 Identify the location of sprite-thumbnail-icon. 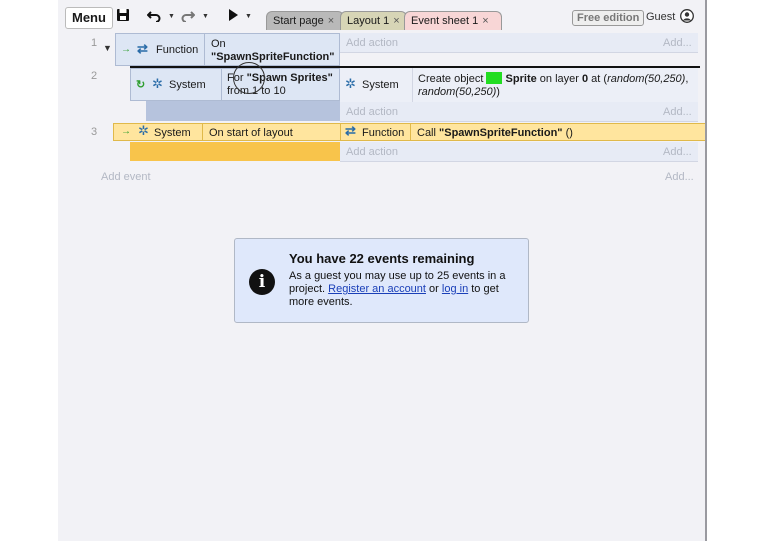
(494, 78).